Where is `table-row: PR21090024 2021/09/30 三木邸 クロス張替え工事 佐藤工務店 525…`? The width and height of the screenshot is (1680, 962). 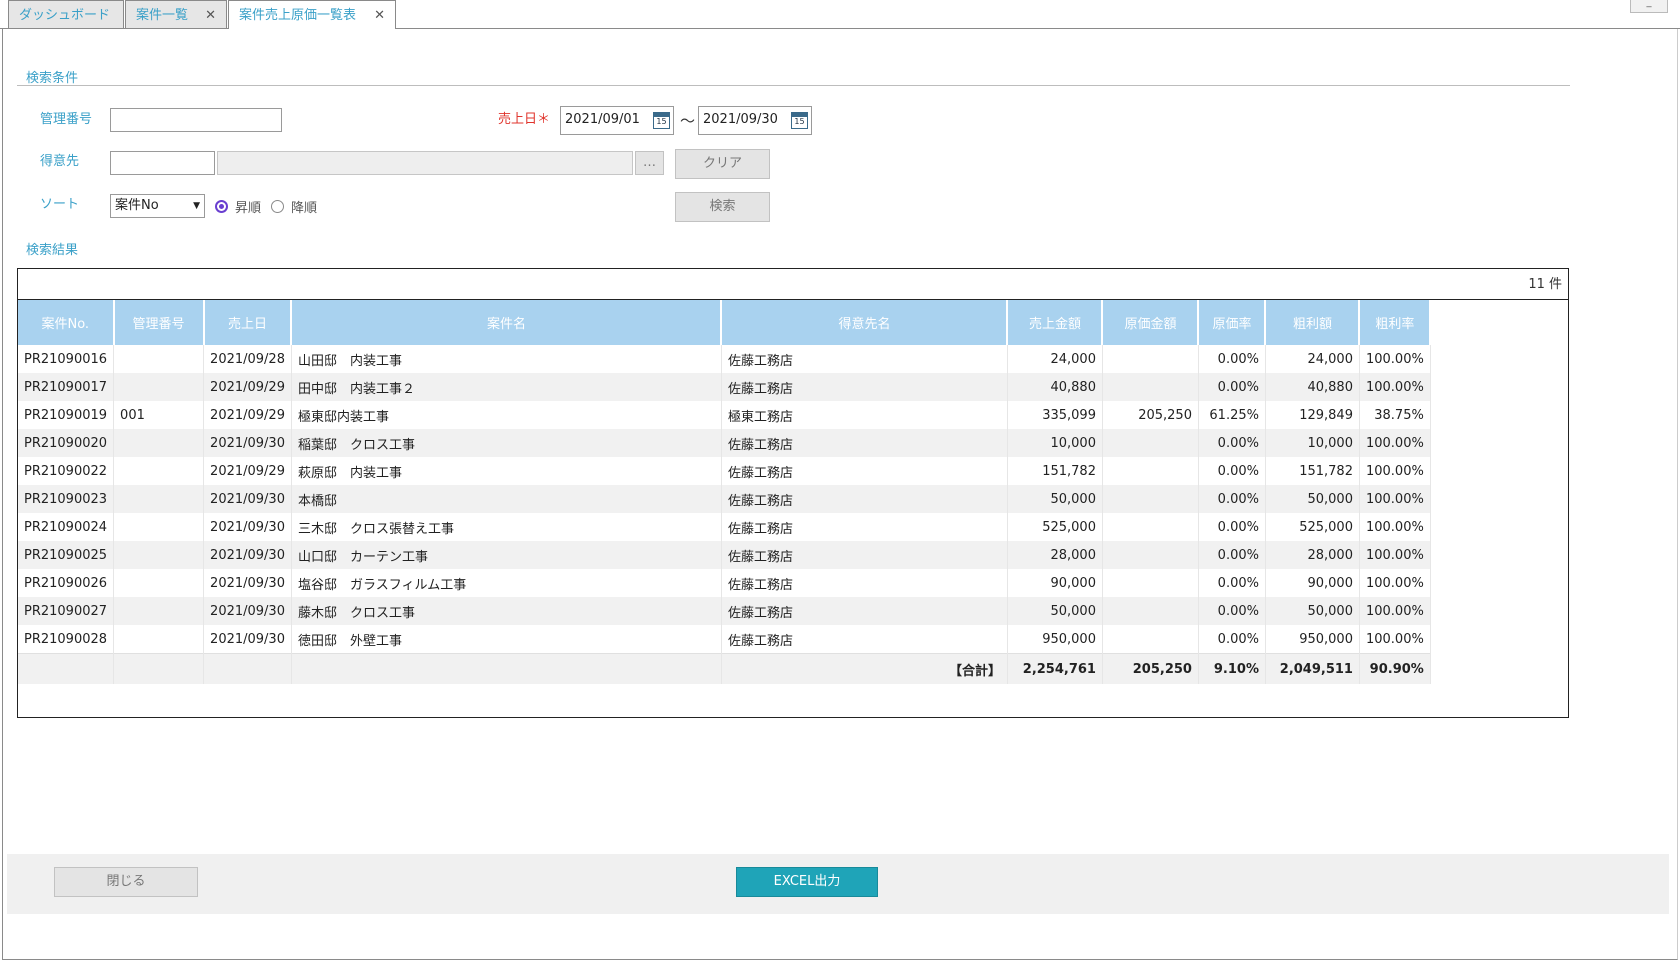 table-row: PR21090024 2021/09/30 三木邸 クロス張替え工事 佐藤工務店 525… is located at coordinates (724, 527).